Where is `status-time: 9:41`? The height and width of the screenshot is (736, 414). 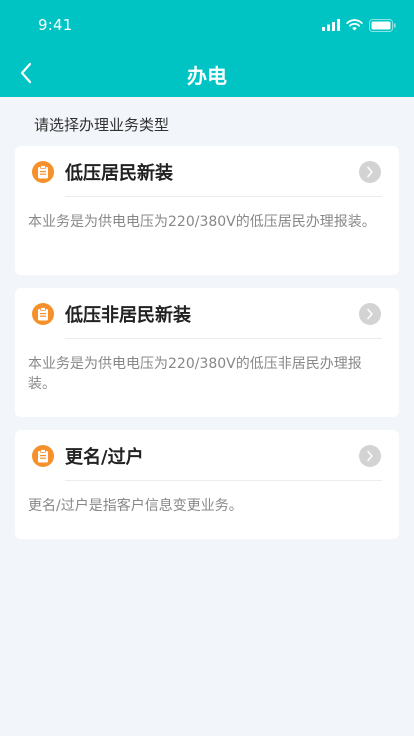 status-time: 9:41 is located at coordinates (55, 25).